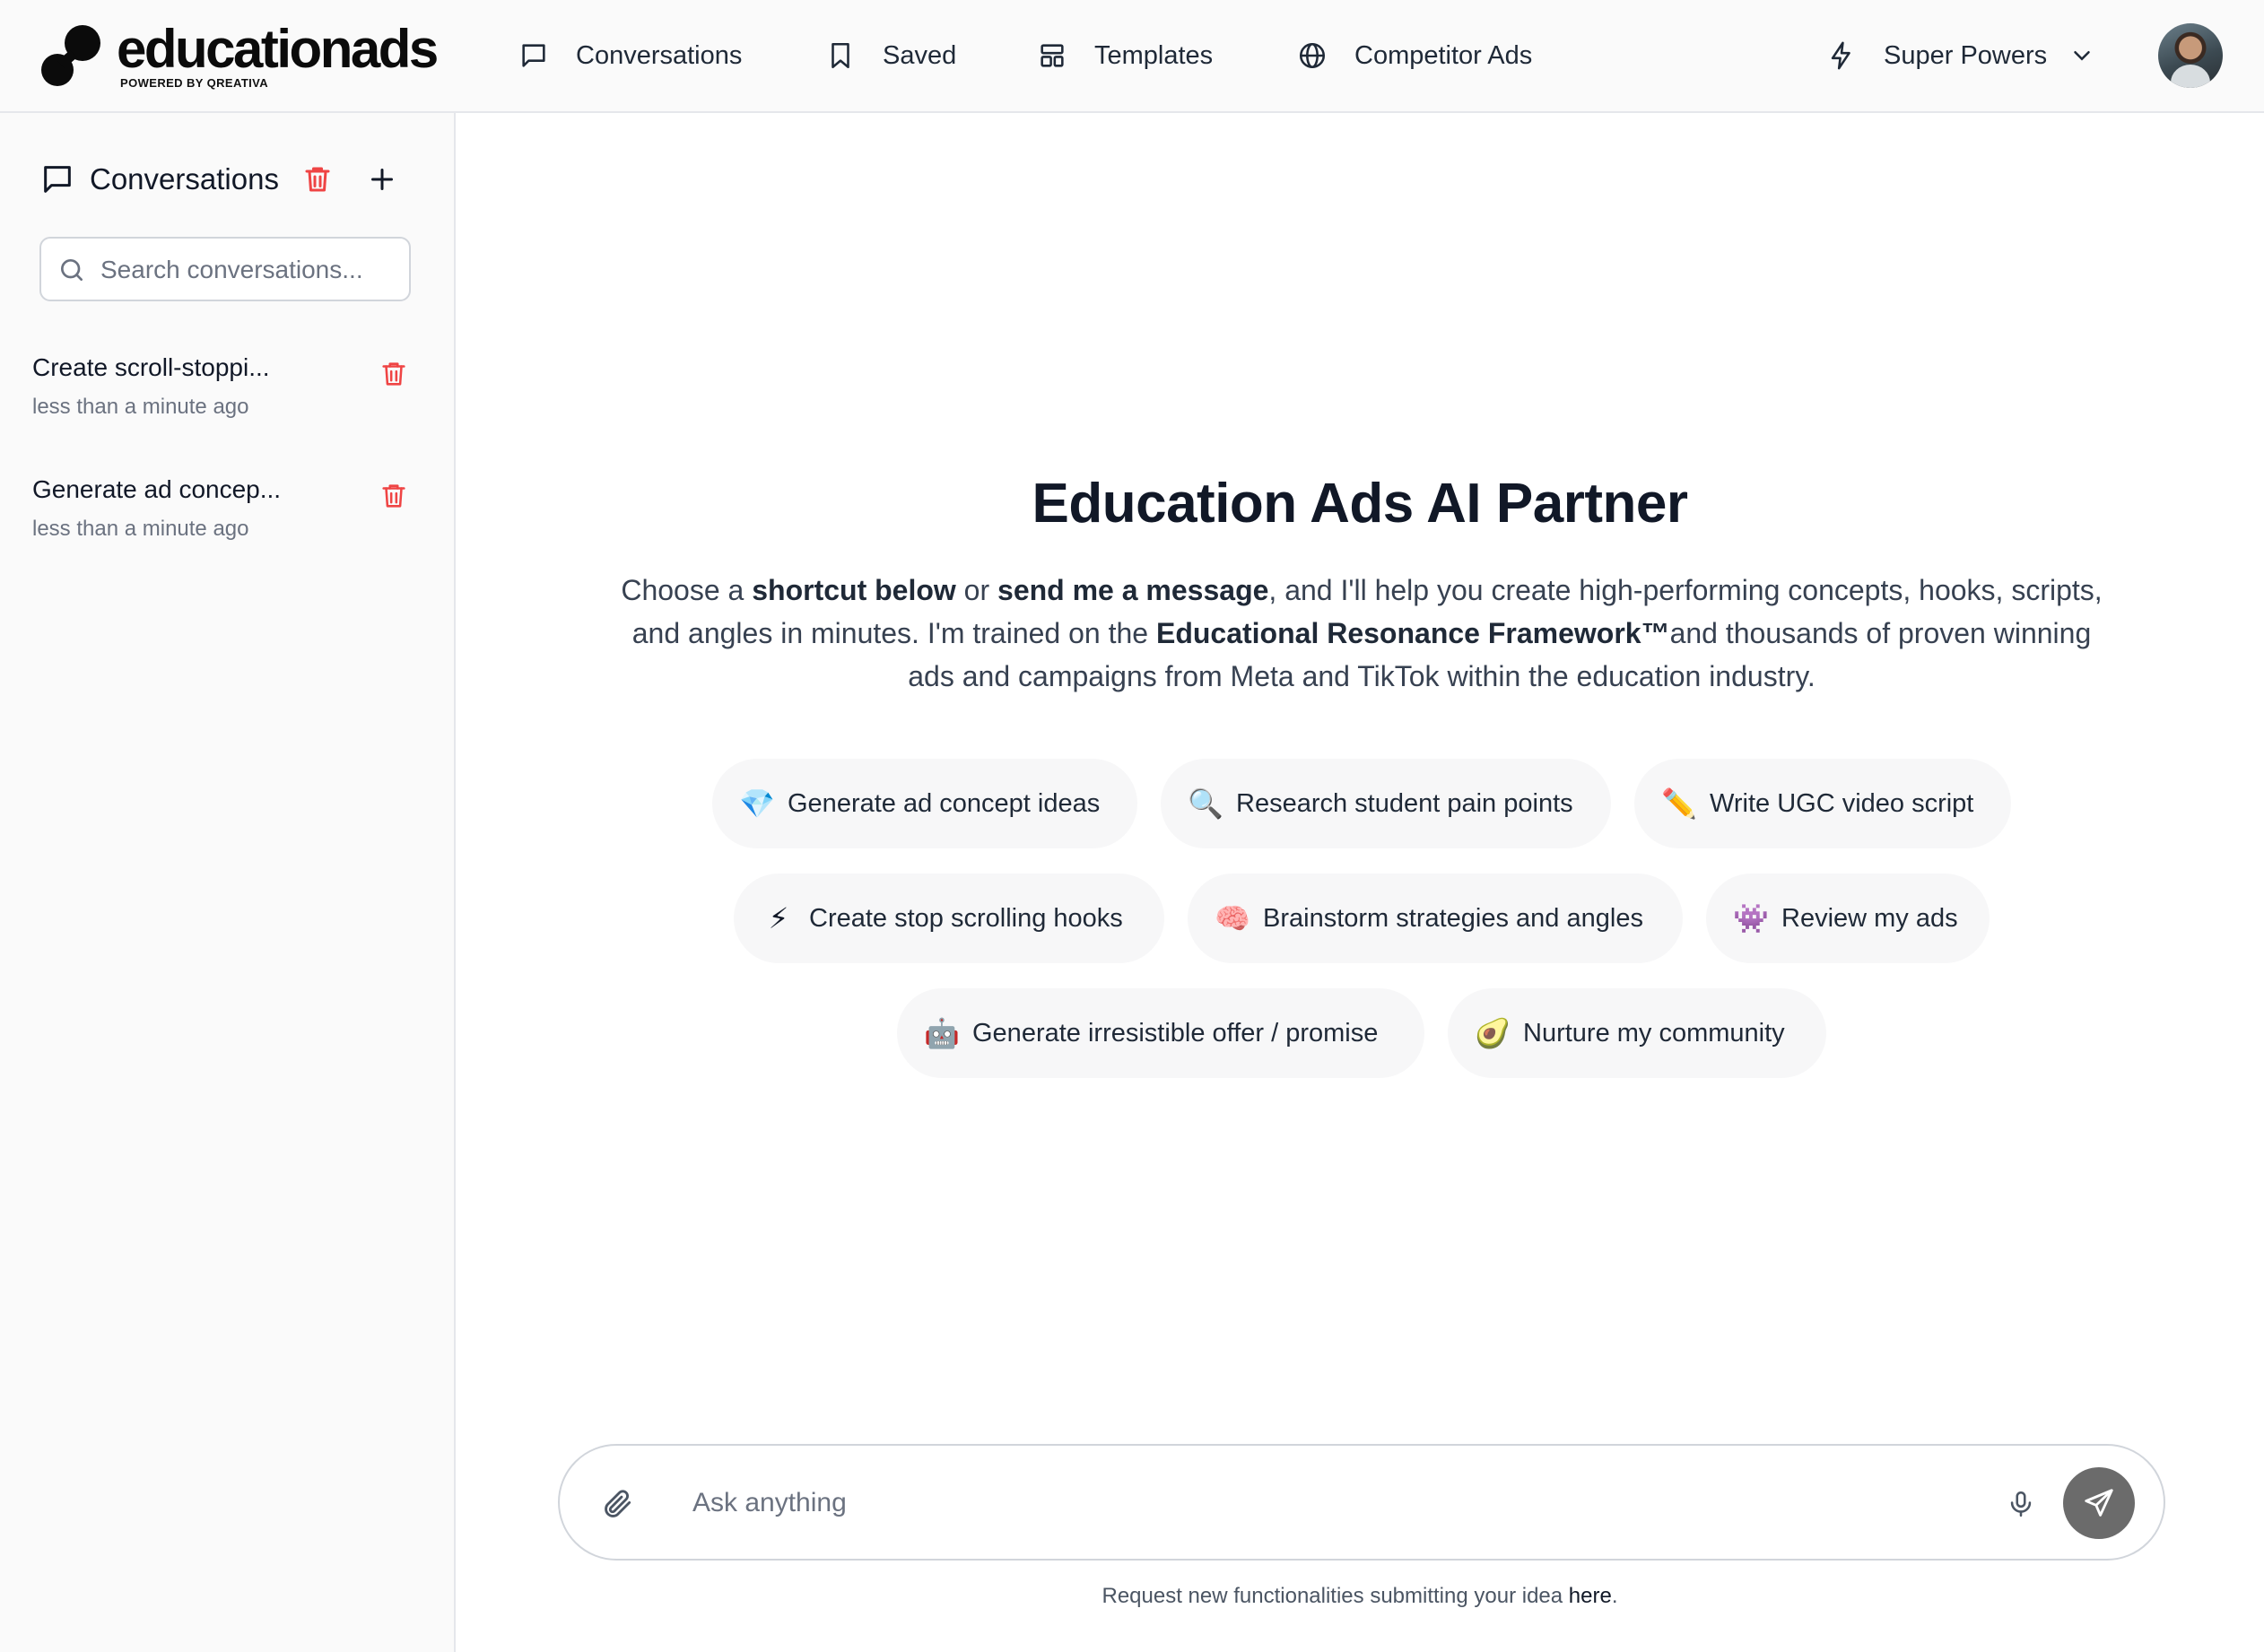  I want to click on desc-bold: Educational Resonance Framework™, so click(1412, 633).